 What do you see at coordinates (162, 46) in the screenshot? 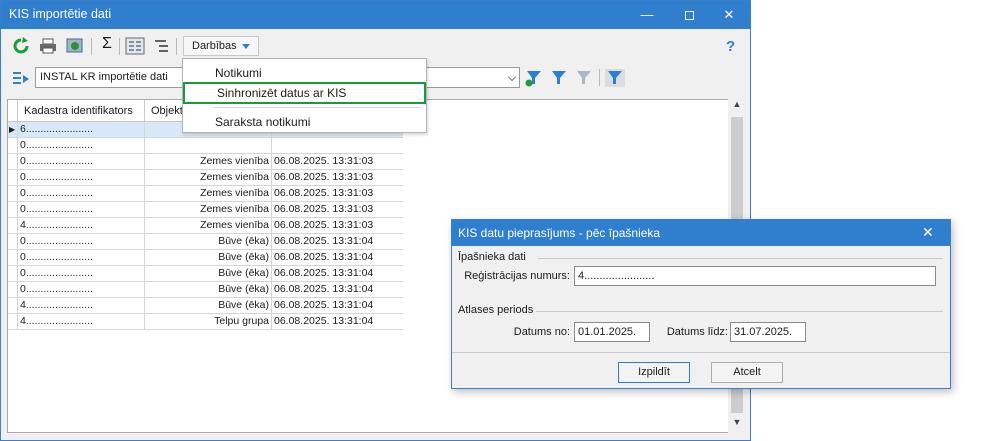
I see `tree-icon` at bounding box center [162, 46].